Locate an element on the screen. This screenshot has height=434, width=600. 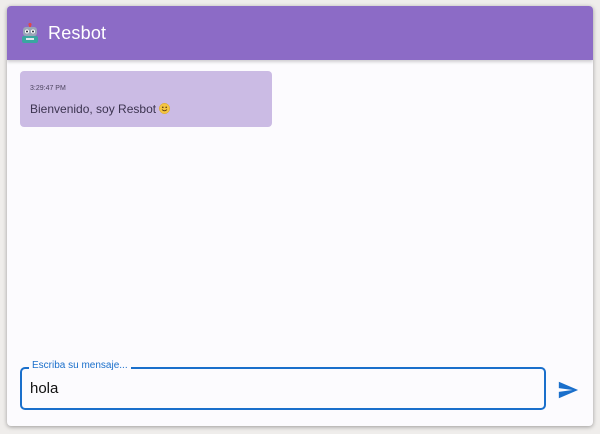
robot-icon is located at coordinates (30, 32).